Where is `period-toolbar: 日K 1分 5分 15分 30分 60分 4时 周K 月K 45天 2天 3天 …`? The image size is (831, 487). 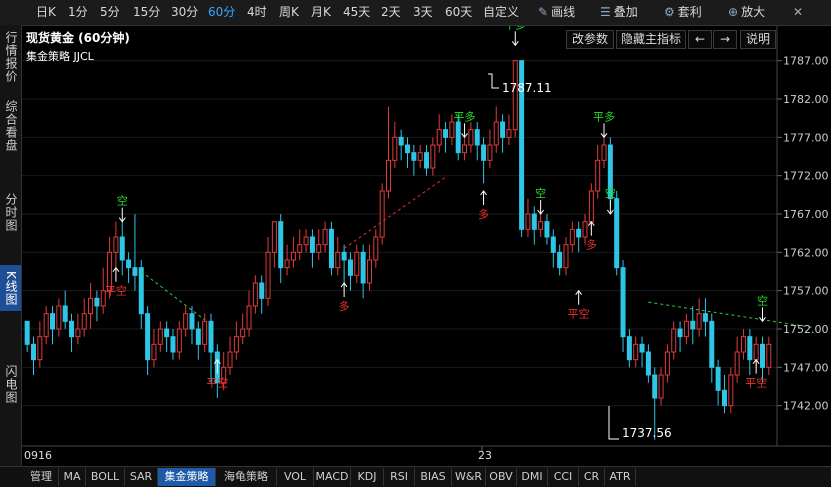 period-toolbar: 日K 1分 5分 15分 30分 60分 4时 周K 月K 45天 2天 3天 … is located at coordinates (415, 13).